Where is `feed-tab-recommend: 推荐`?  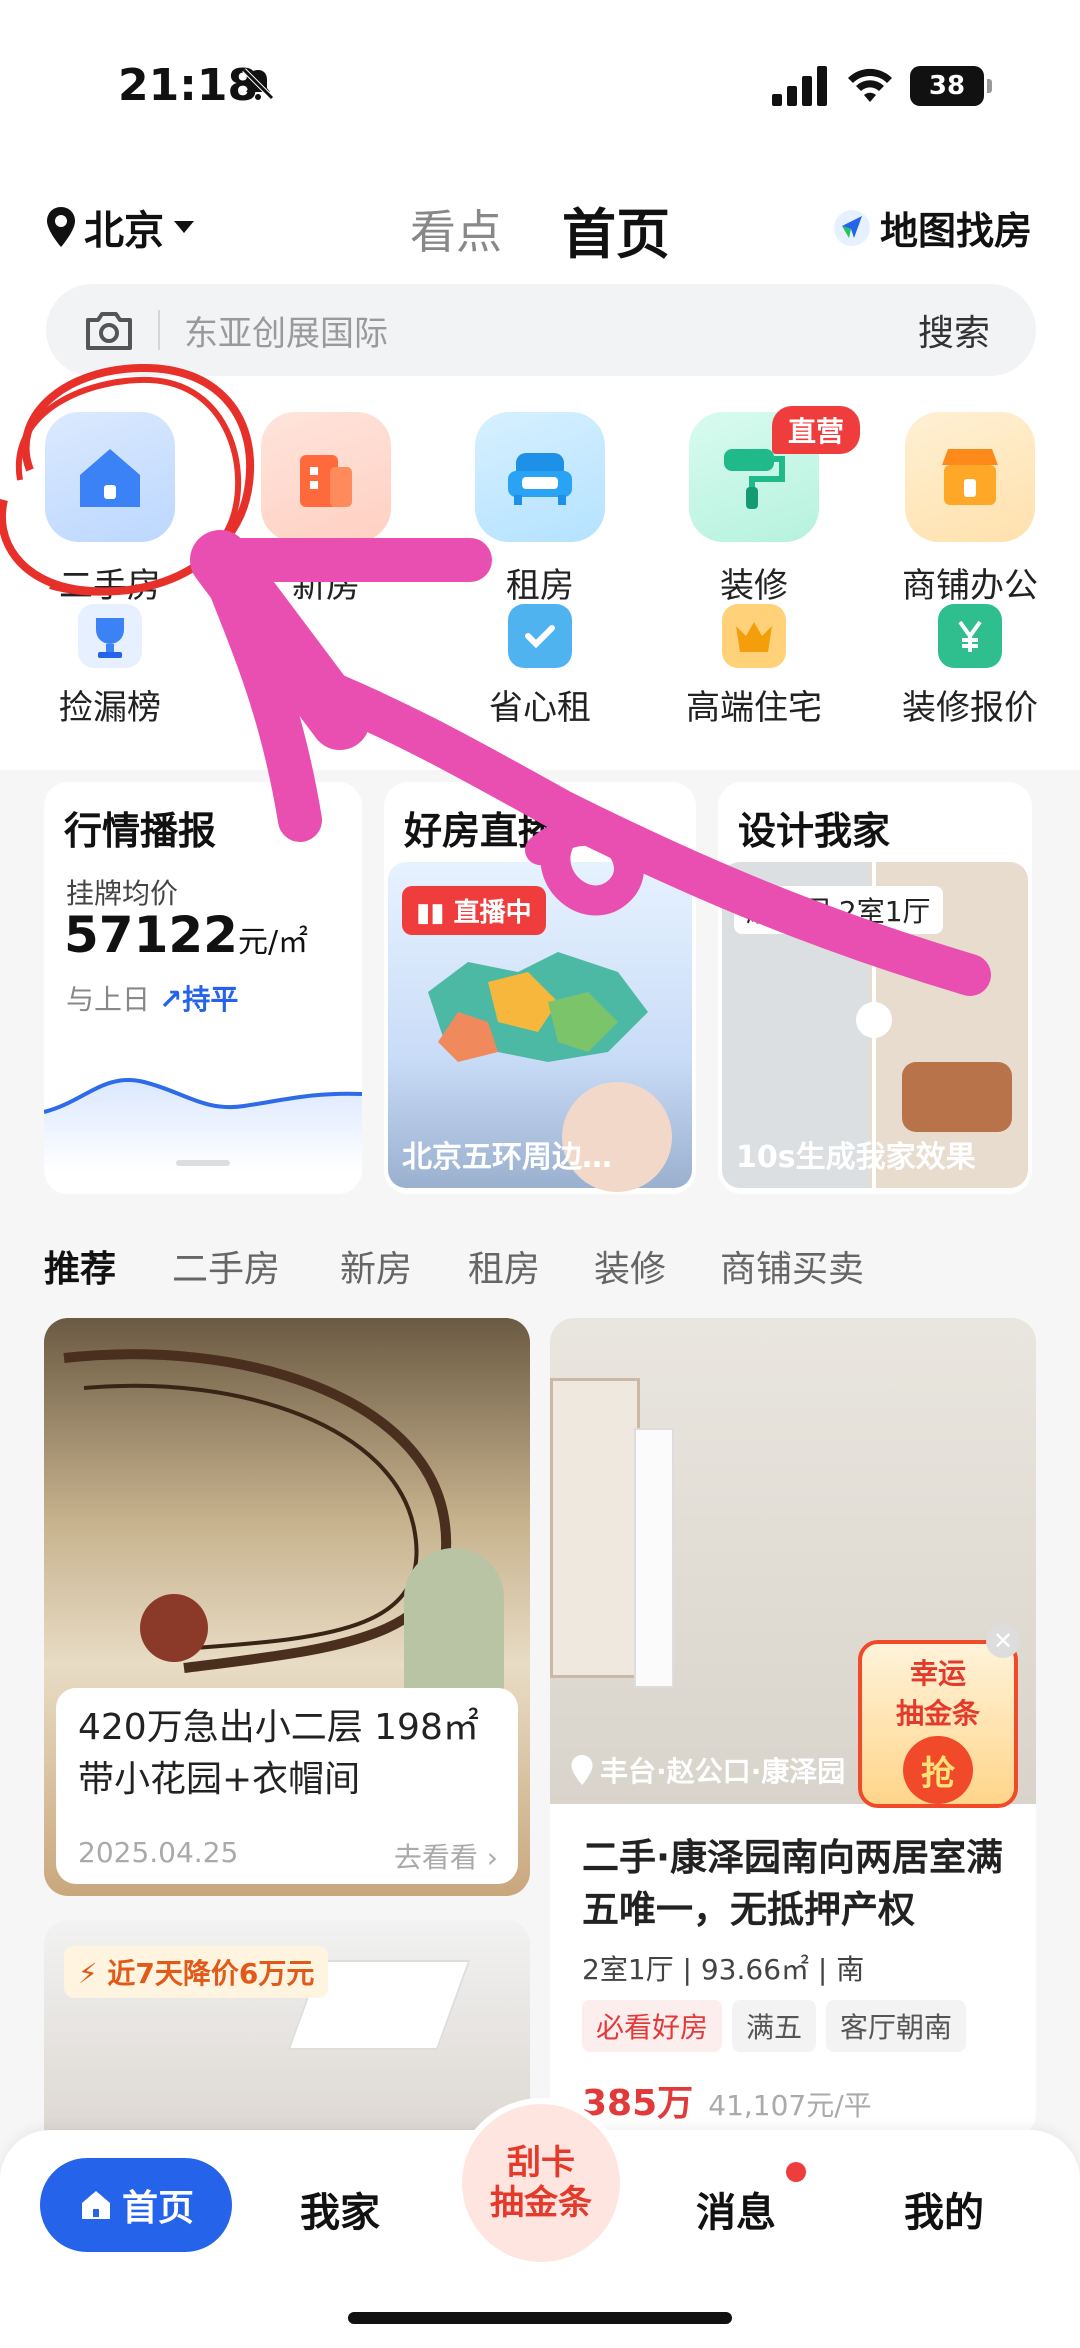 feed-tab-recommend: 推荐 is located at coordinates (80, 1266).